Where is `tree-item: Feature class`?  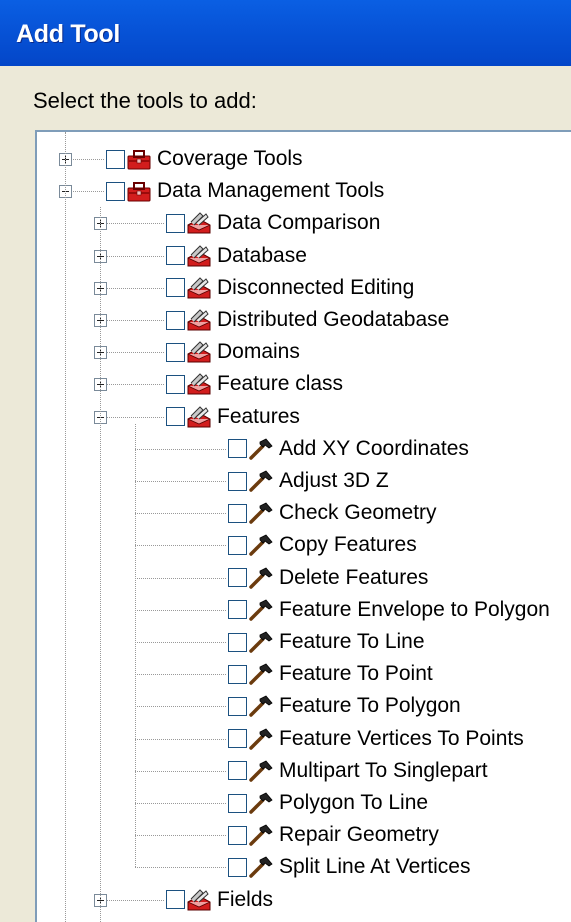
tree-item: Feature class is located at coordinates (304, 384).